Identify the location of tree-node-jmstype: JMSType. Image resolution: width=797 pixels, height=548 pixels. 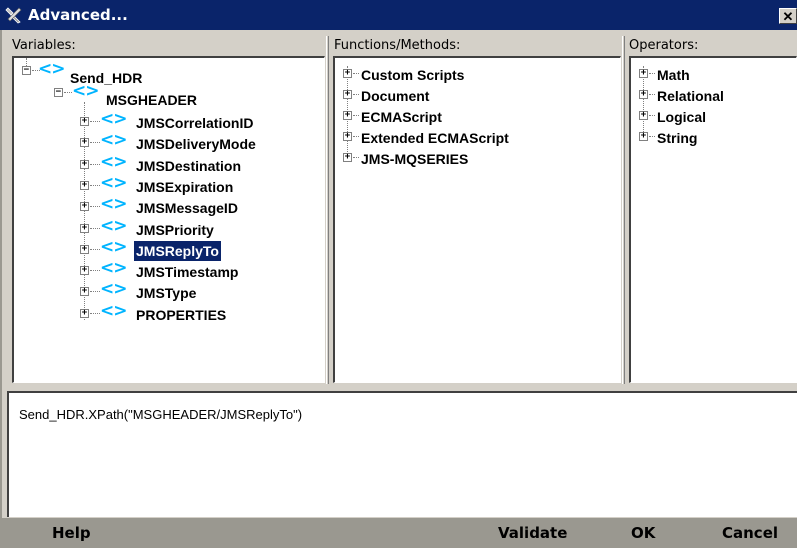
(166, 293).